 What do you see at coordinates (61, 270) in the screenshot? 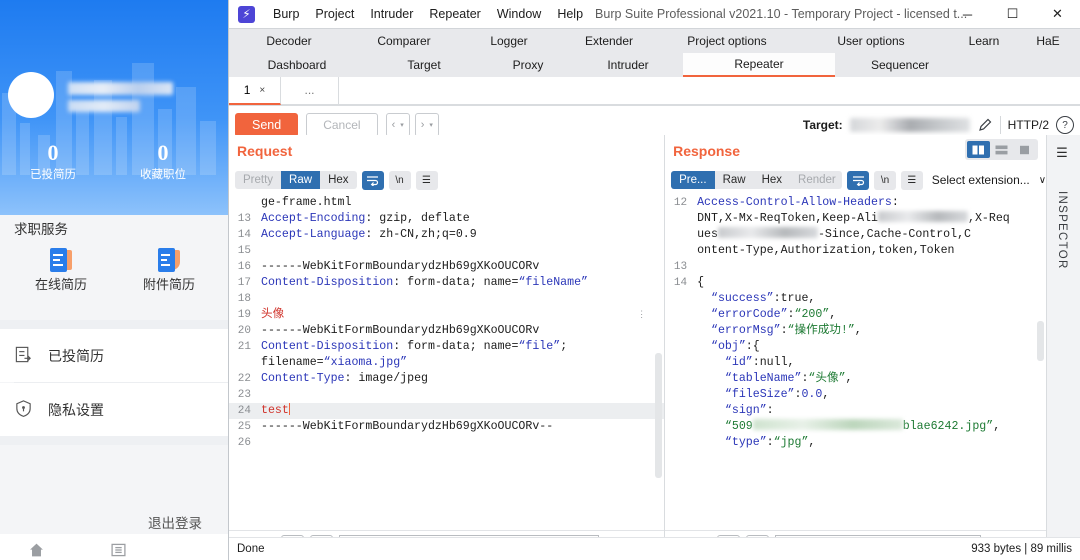
I see `quick-item-online-resume: 在线简历` at bounding box center [61, 270].